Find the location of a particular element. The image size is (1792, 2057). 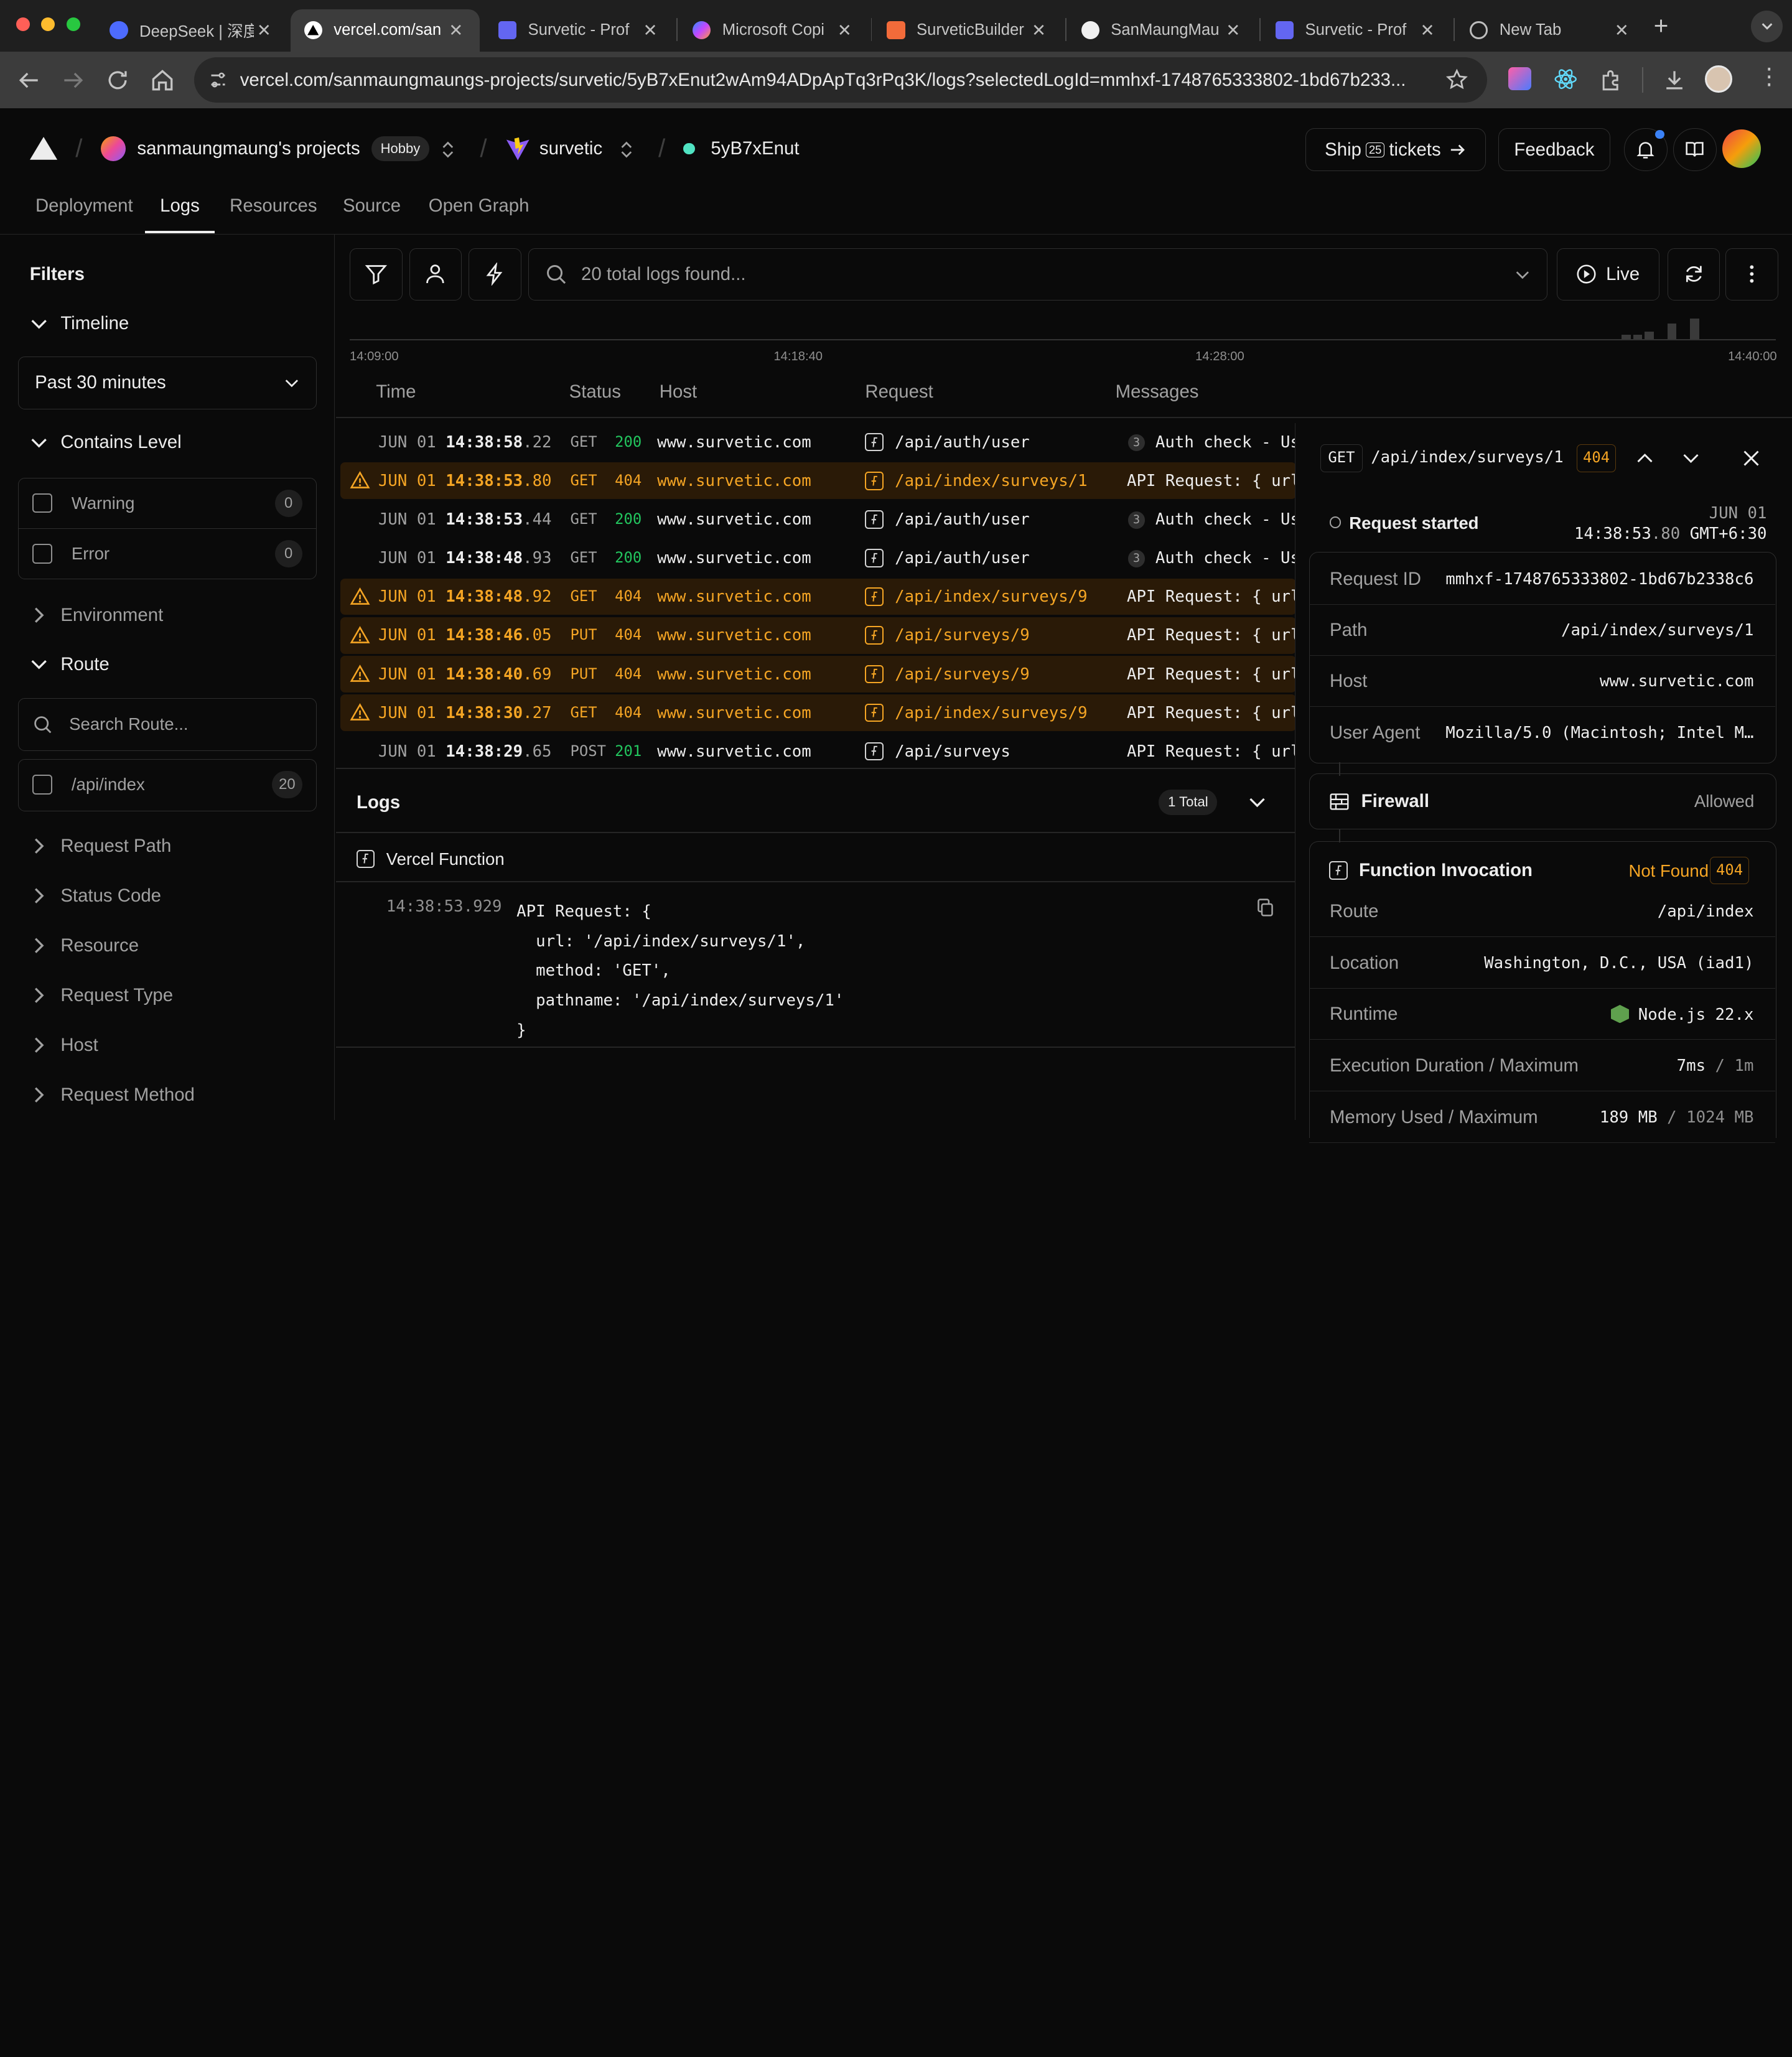

chevron-up-icon is located at coordinates (1645, 458).